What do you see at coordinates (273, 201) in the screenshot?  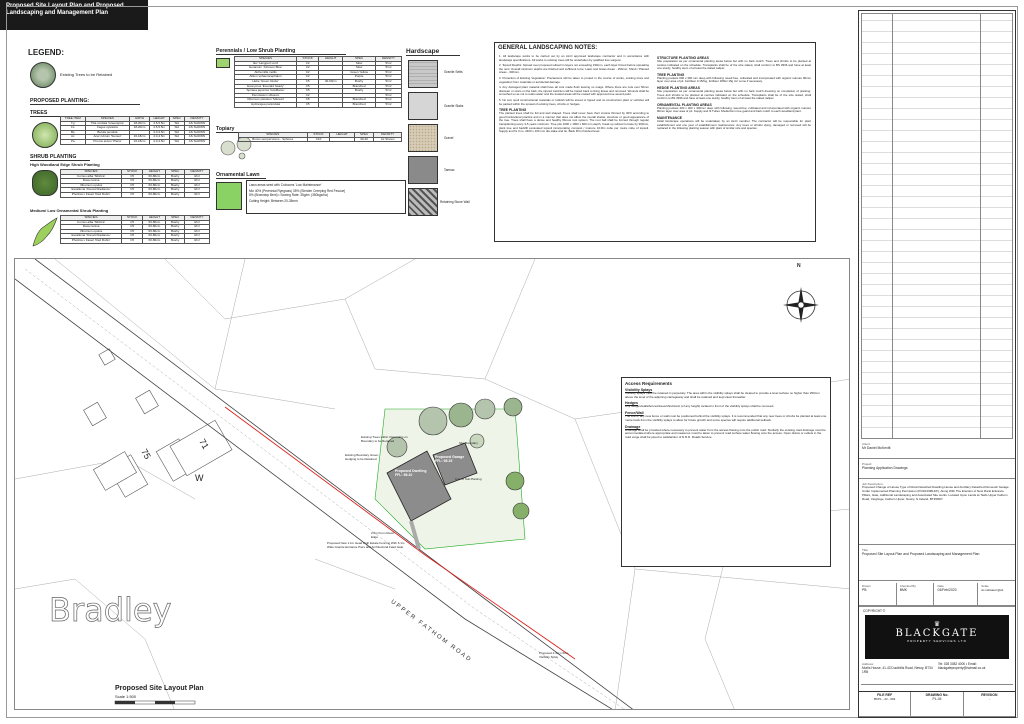 I see `lawn-line4: Cutting Height: Between 20-35mm` at bounding box center [273, 201].